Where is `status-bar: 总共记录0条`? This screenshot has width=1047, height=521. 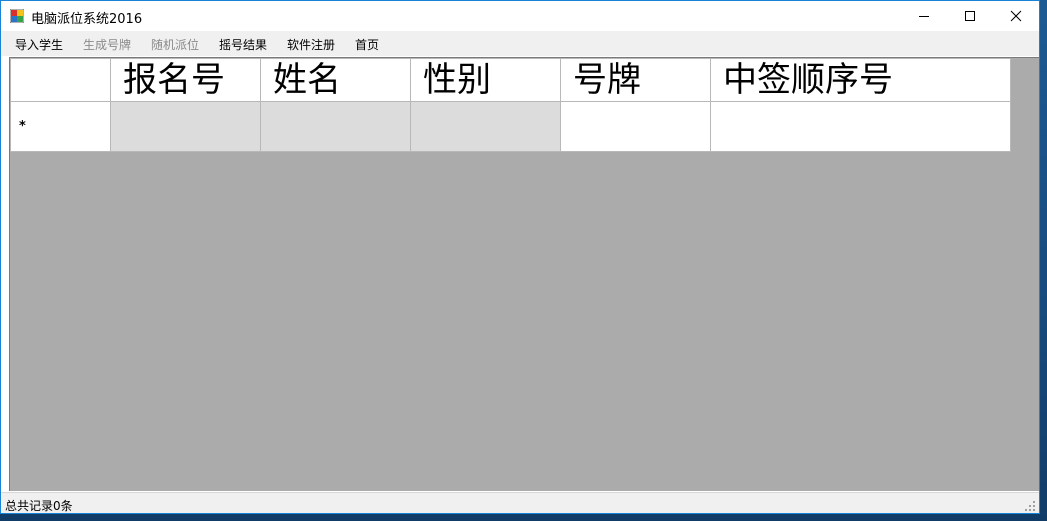
status-bar: 总共记录0条 is located at coordinates (520, 502).